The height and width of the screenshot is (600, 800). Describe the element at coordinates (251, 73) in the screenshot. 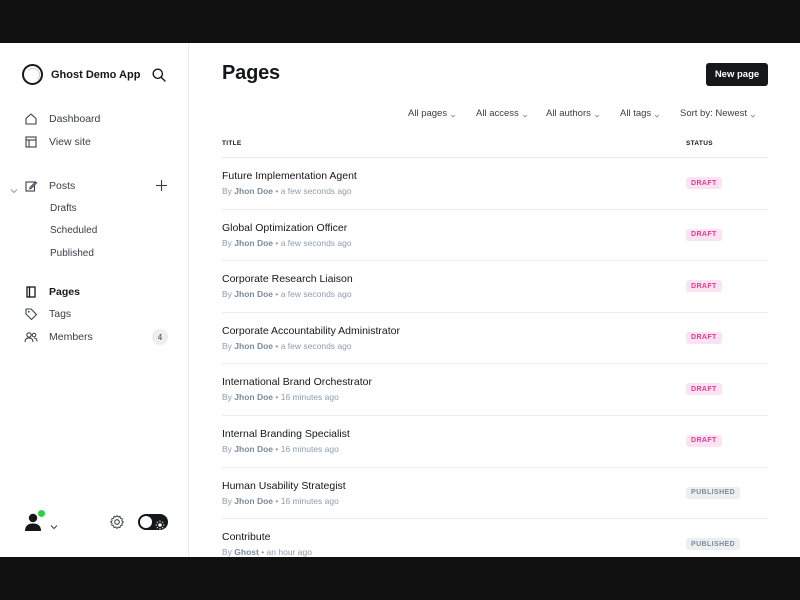

I see `page-title: Pages` at that location.